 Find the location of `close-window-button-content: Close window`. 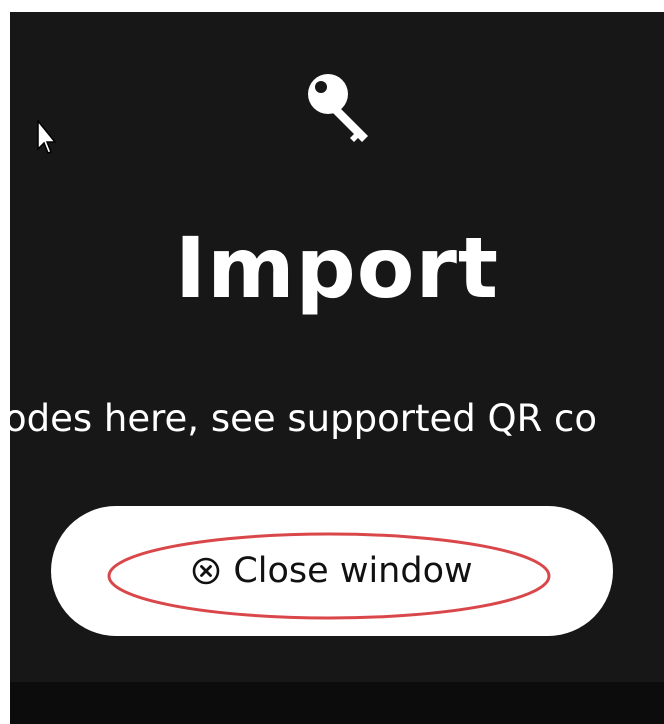

close-window-button-content: Close window is located at coordinates (332, 571).